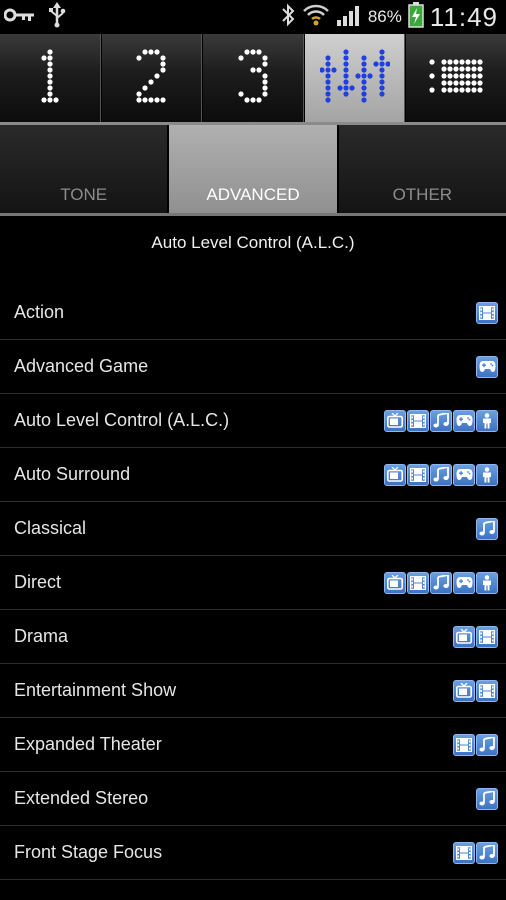 This screenshot has height=900, width=506. Describe the element at coordinates (253, 367) in the screenshot. I see `list-item: Advanced Game` at that location.